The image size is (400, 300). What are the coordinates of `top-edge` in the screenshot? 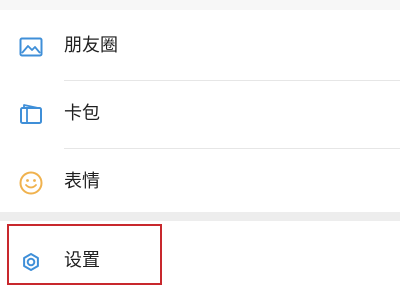 It's located at (200, 5).